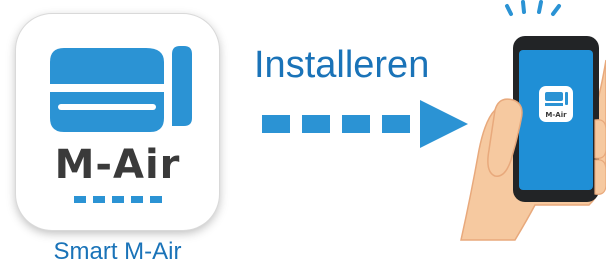 This screenshot has width=606, height=268. What do you see at coordinates (556, 115) in the screenshot?
I see `phone-screen-app-text: M-Air` at bounding box center [556, 115].